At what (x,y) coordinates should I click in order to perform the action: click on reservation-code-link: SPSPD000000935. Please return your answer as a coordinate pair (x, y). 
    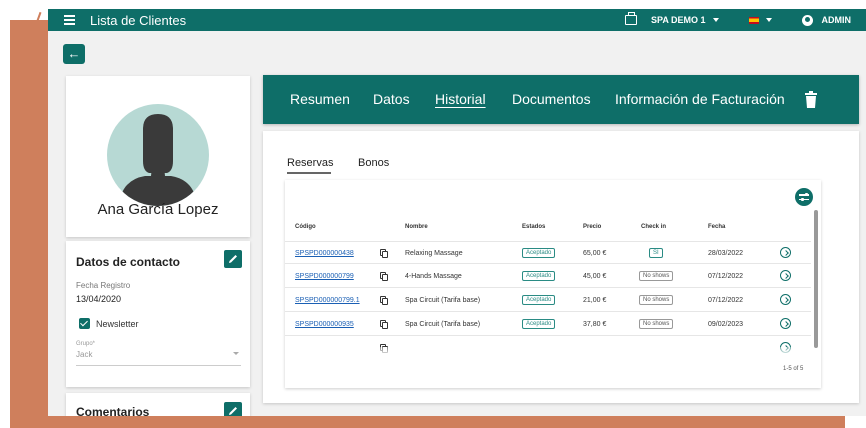
    Looking at the image, I should click on (324, 324).